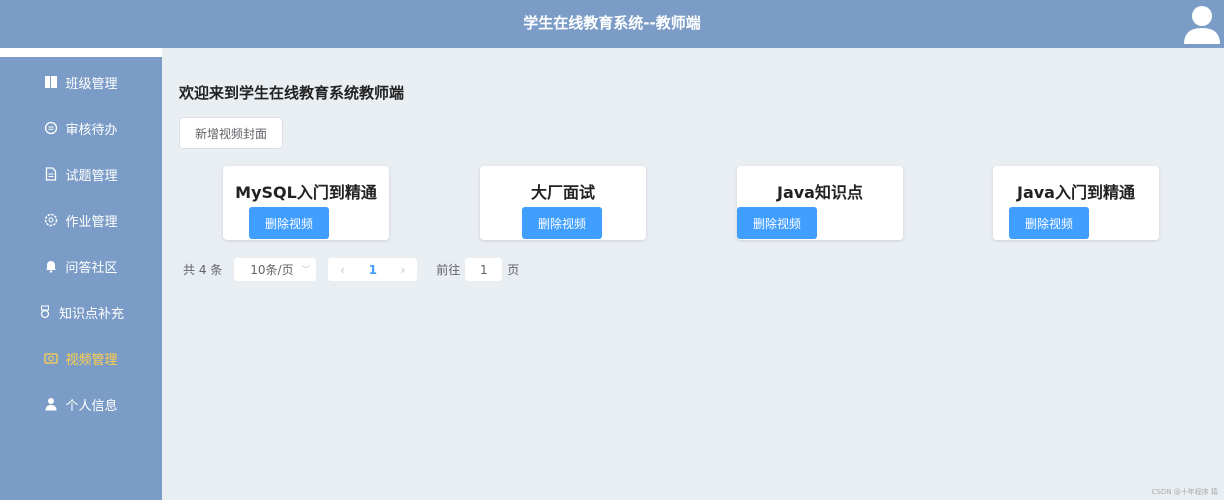  I want to click on goto-label: 前往, so click(448, 270).